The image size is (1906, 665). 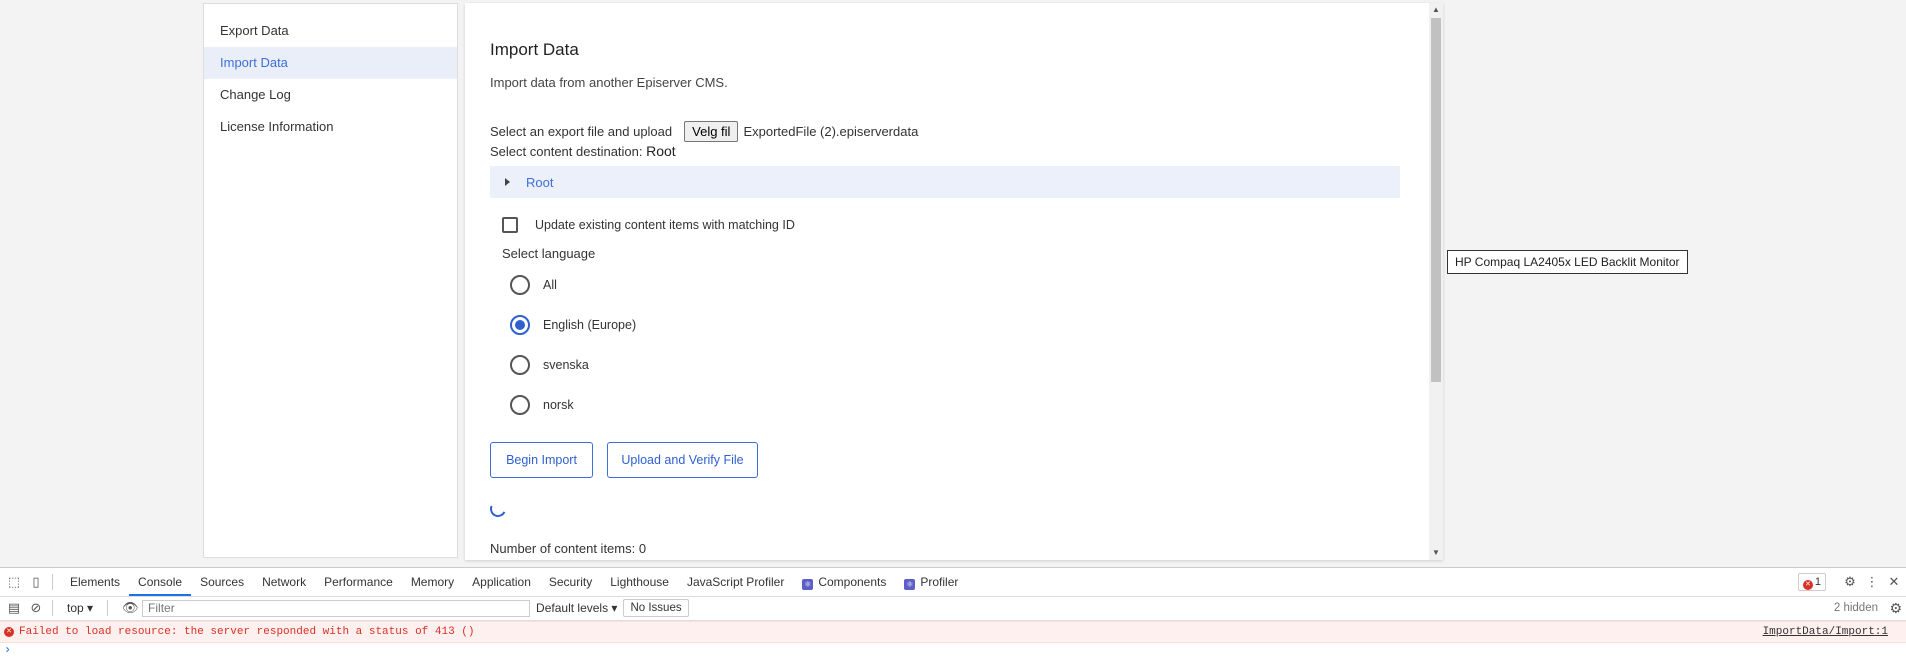 I want to click on language-label: Select language, so click(x=549, y=253).